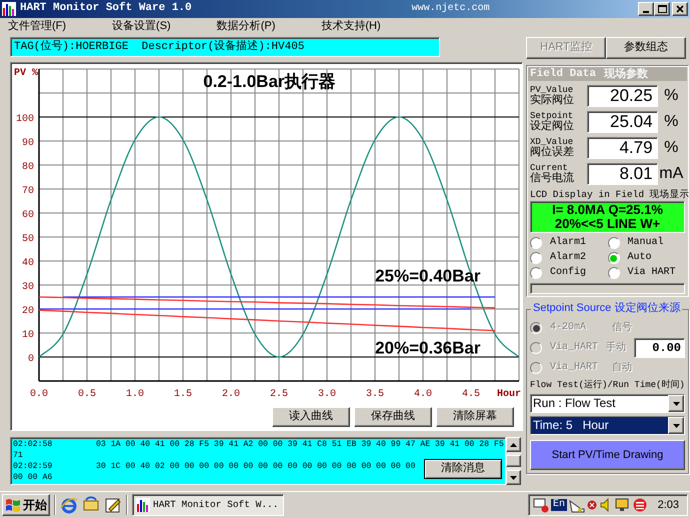 This screenshot has height=518, width=690. Describe the element at coordinates (563, 74) in the screenshot. I see `panel-title: Field Data` at that location.